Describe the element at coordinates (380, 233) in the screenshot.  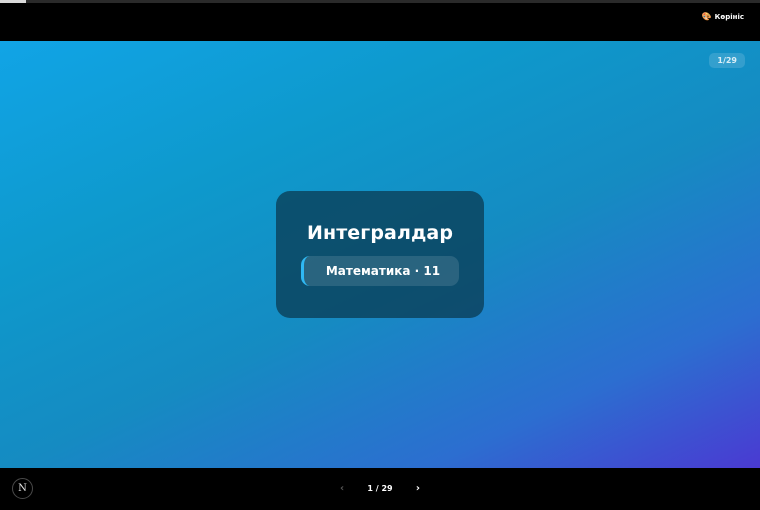
I see `slide-title: Интегралдар` at that location.